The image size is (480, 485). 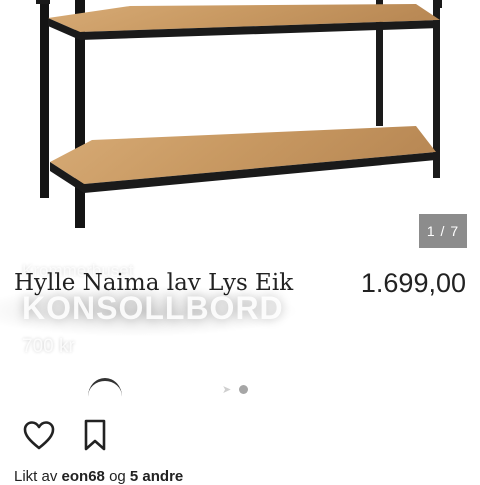 I want to click on likes-others-link: 5 andre, so click(x=156, y=476).